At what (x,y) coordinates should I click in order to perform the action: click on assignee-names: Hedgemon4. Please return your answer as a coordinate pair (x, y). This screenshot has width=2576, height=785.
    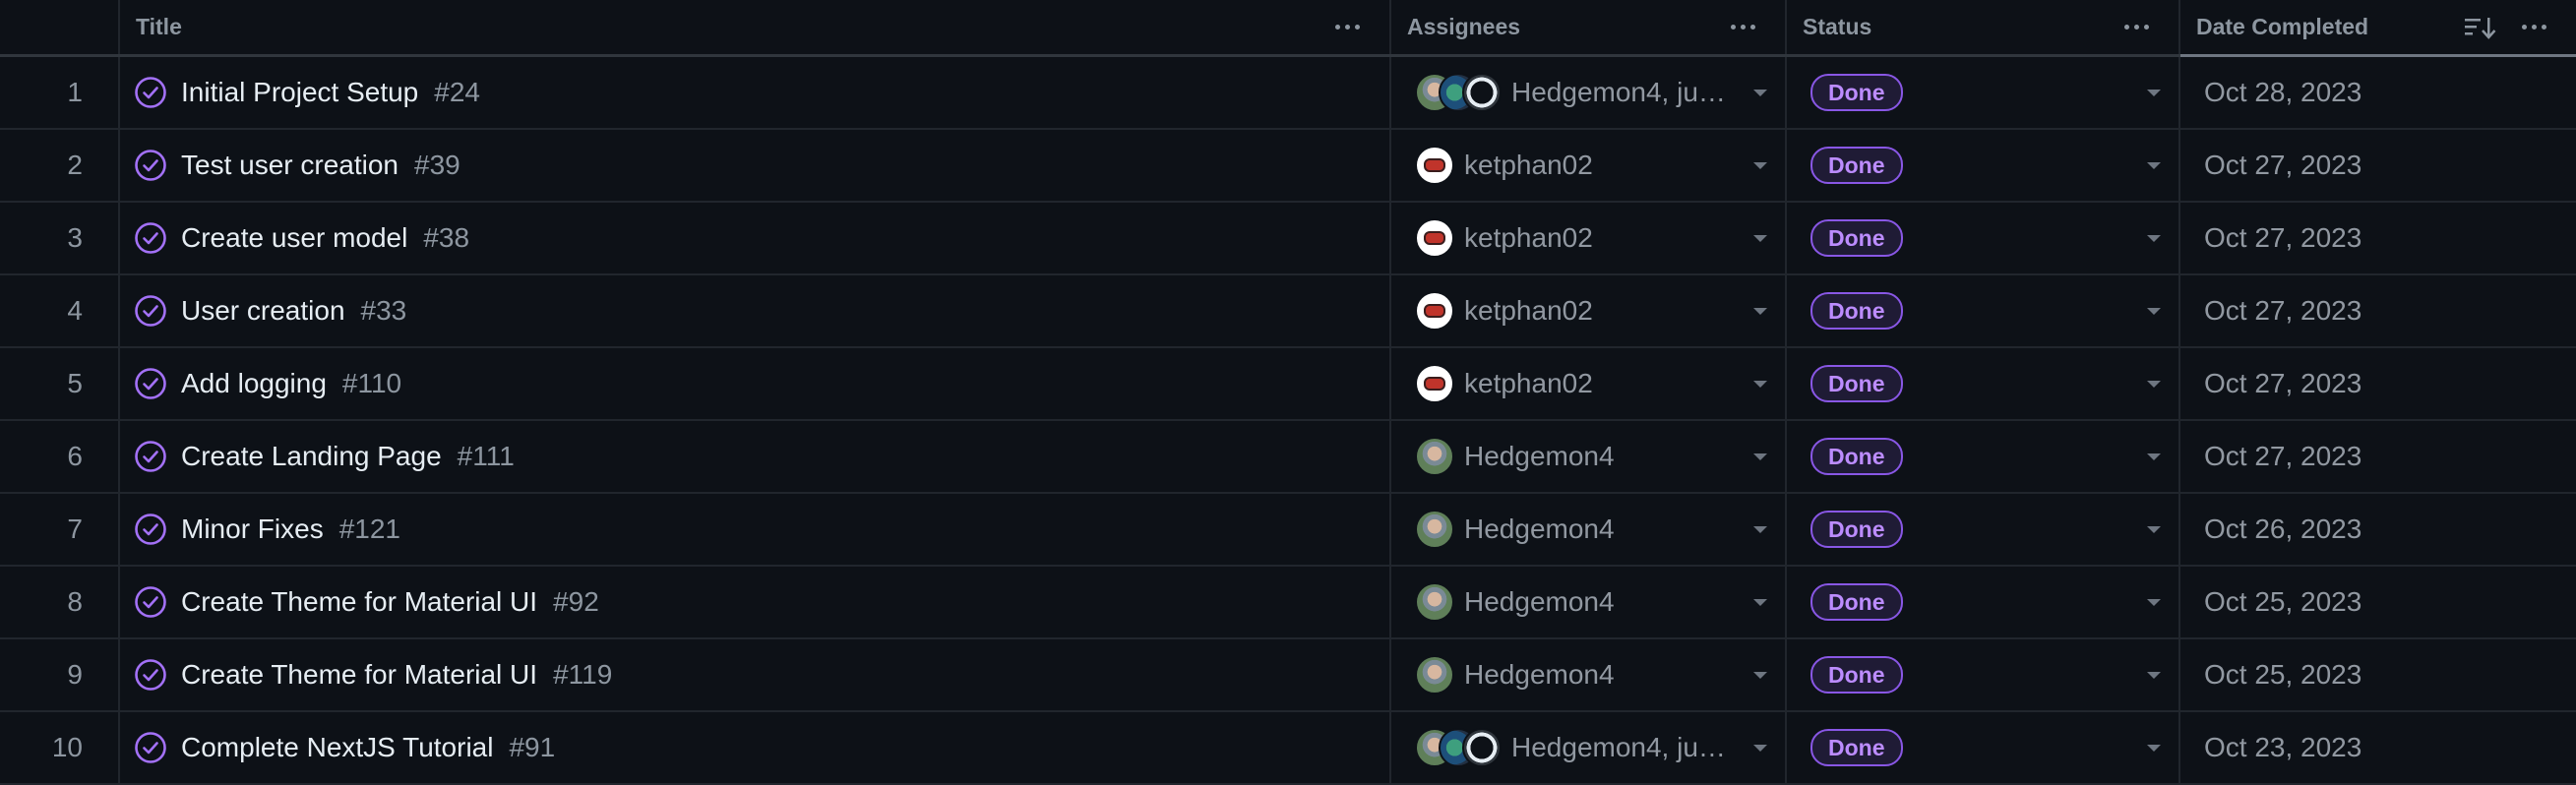
    Looking at the image, I should click on (1539, 674).